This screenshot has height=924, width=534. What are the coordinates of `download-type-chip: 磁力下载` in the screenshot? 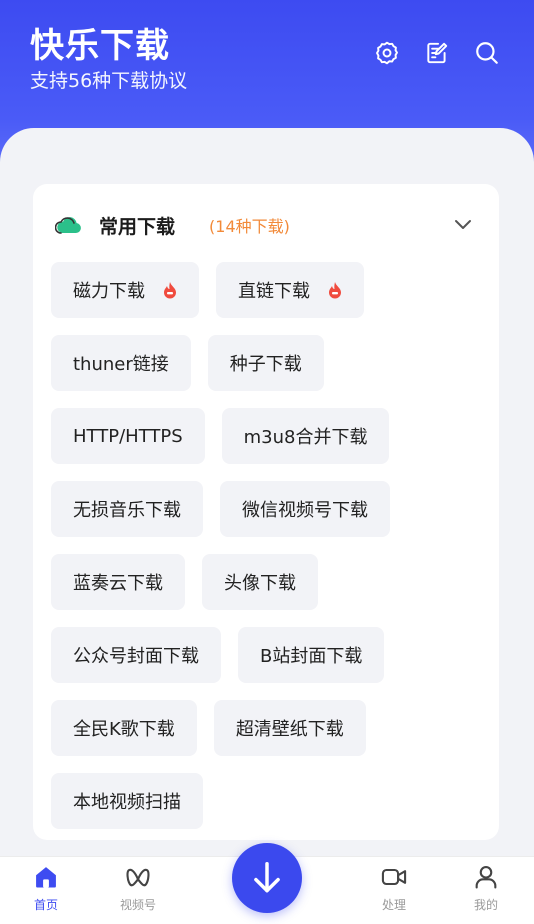 It's located at (125, 290).